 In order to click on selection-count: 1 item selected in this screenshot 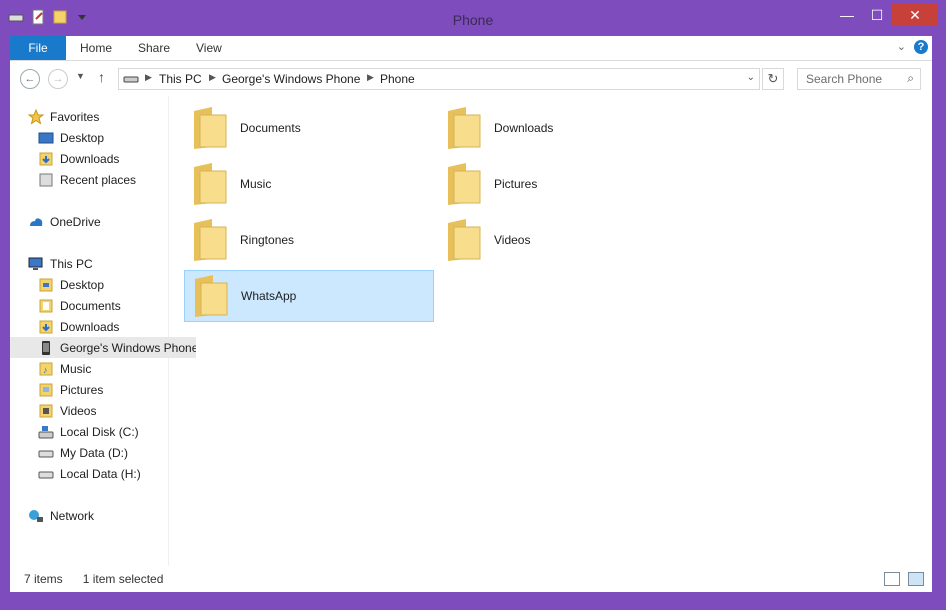, I will do `click(123, 579)`.